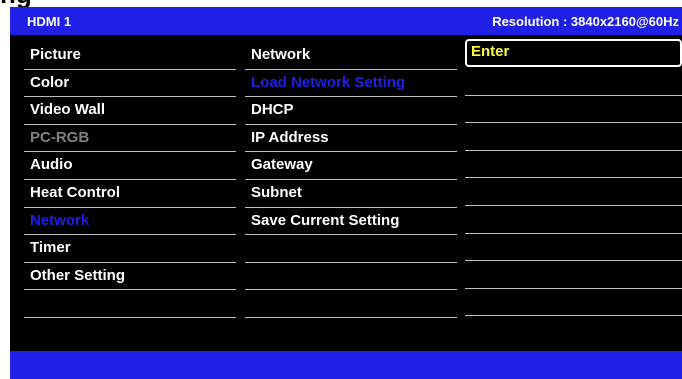 The image size is (682, 379). I want to click on menu-item-color: Color, so click(130, 84).